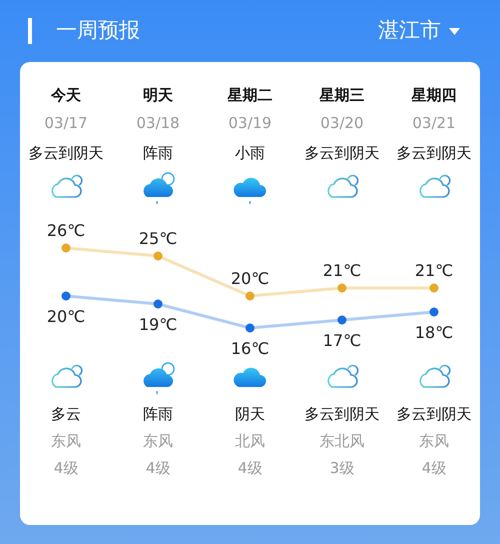 The height and width of the screenshot is (544, 500). I want to click on day-name: 星期三, so click(342, 95).